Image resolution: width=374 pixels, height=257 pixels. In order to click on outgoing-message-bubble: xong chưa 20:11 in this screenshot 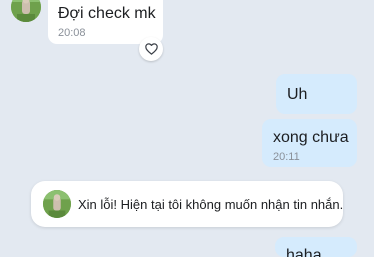, I will do `click(309, 143)`.